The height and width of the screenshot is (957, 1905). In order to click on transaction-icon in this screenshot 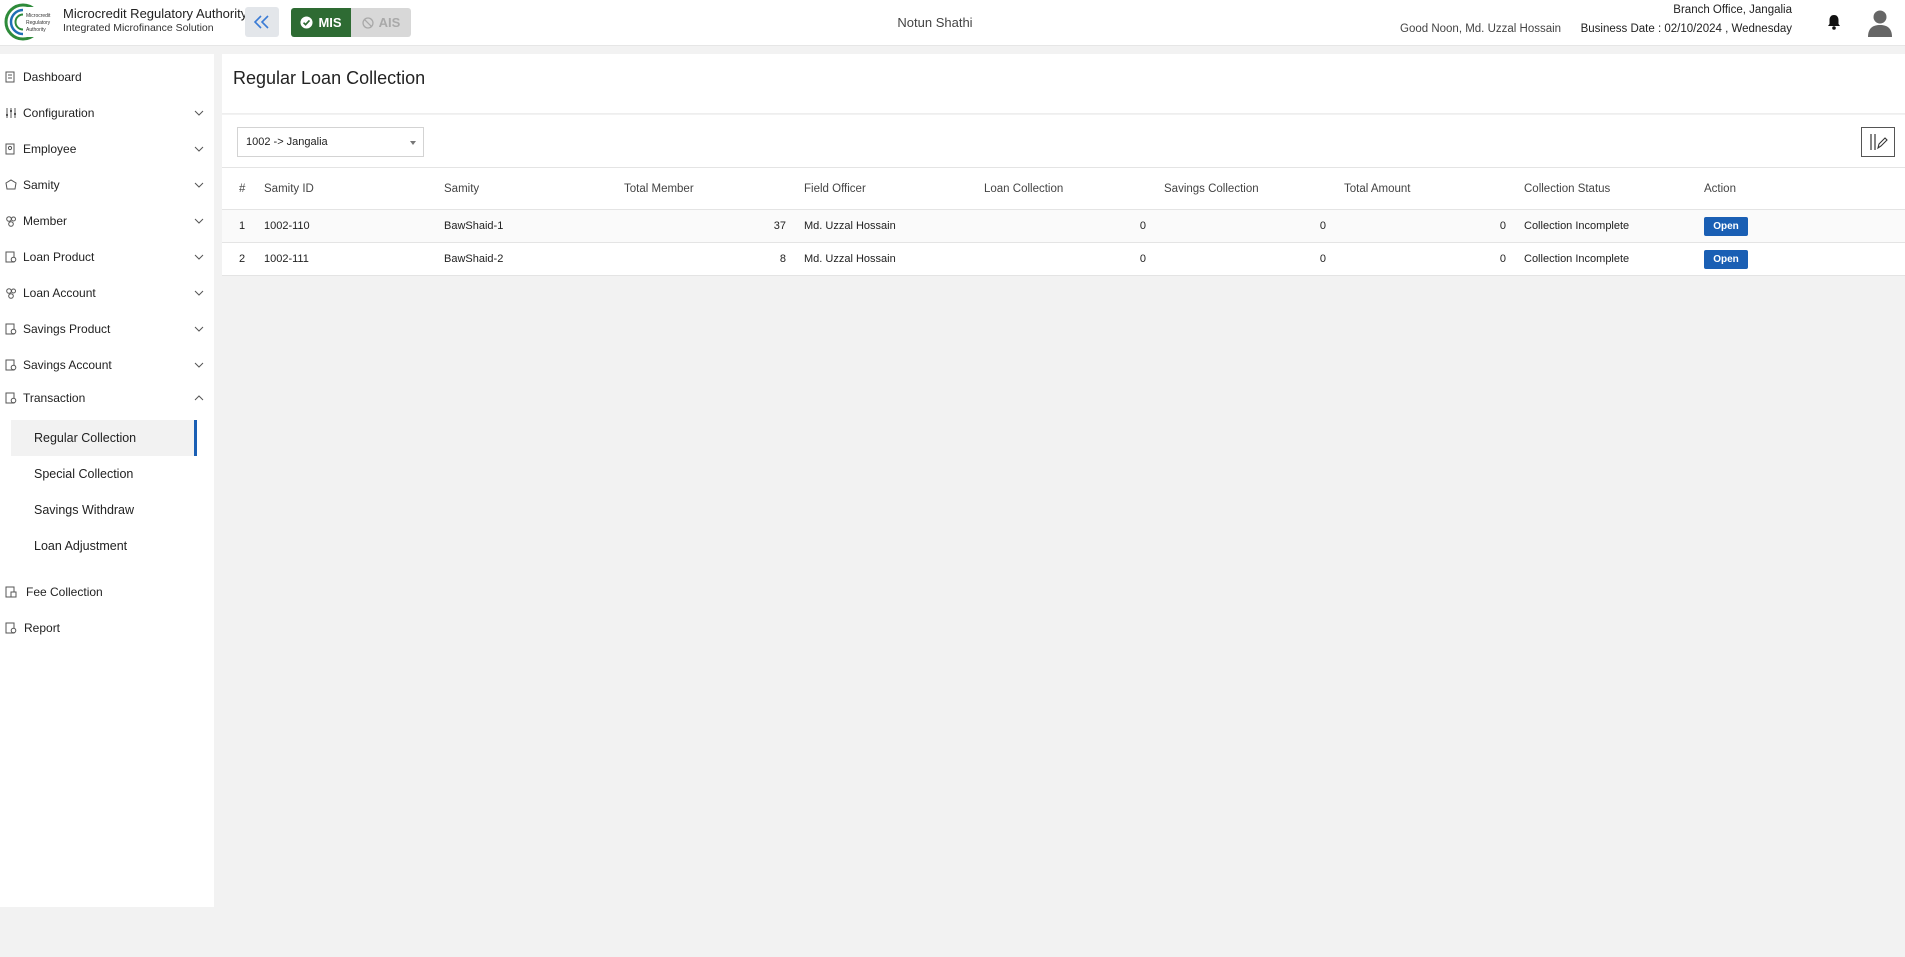, I will do `click(11, 398)`.